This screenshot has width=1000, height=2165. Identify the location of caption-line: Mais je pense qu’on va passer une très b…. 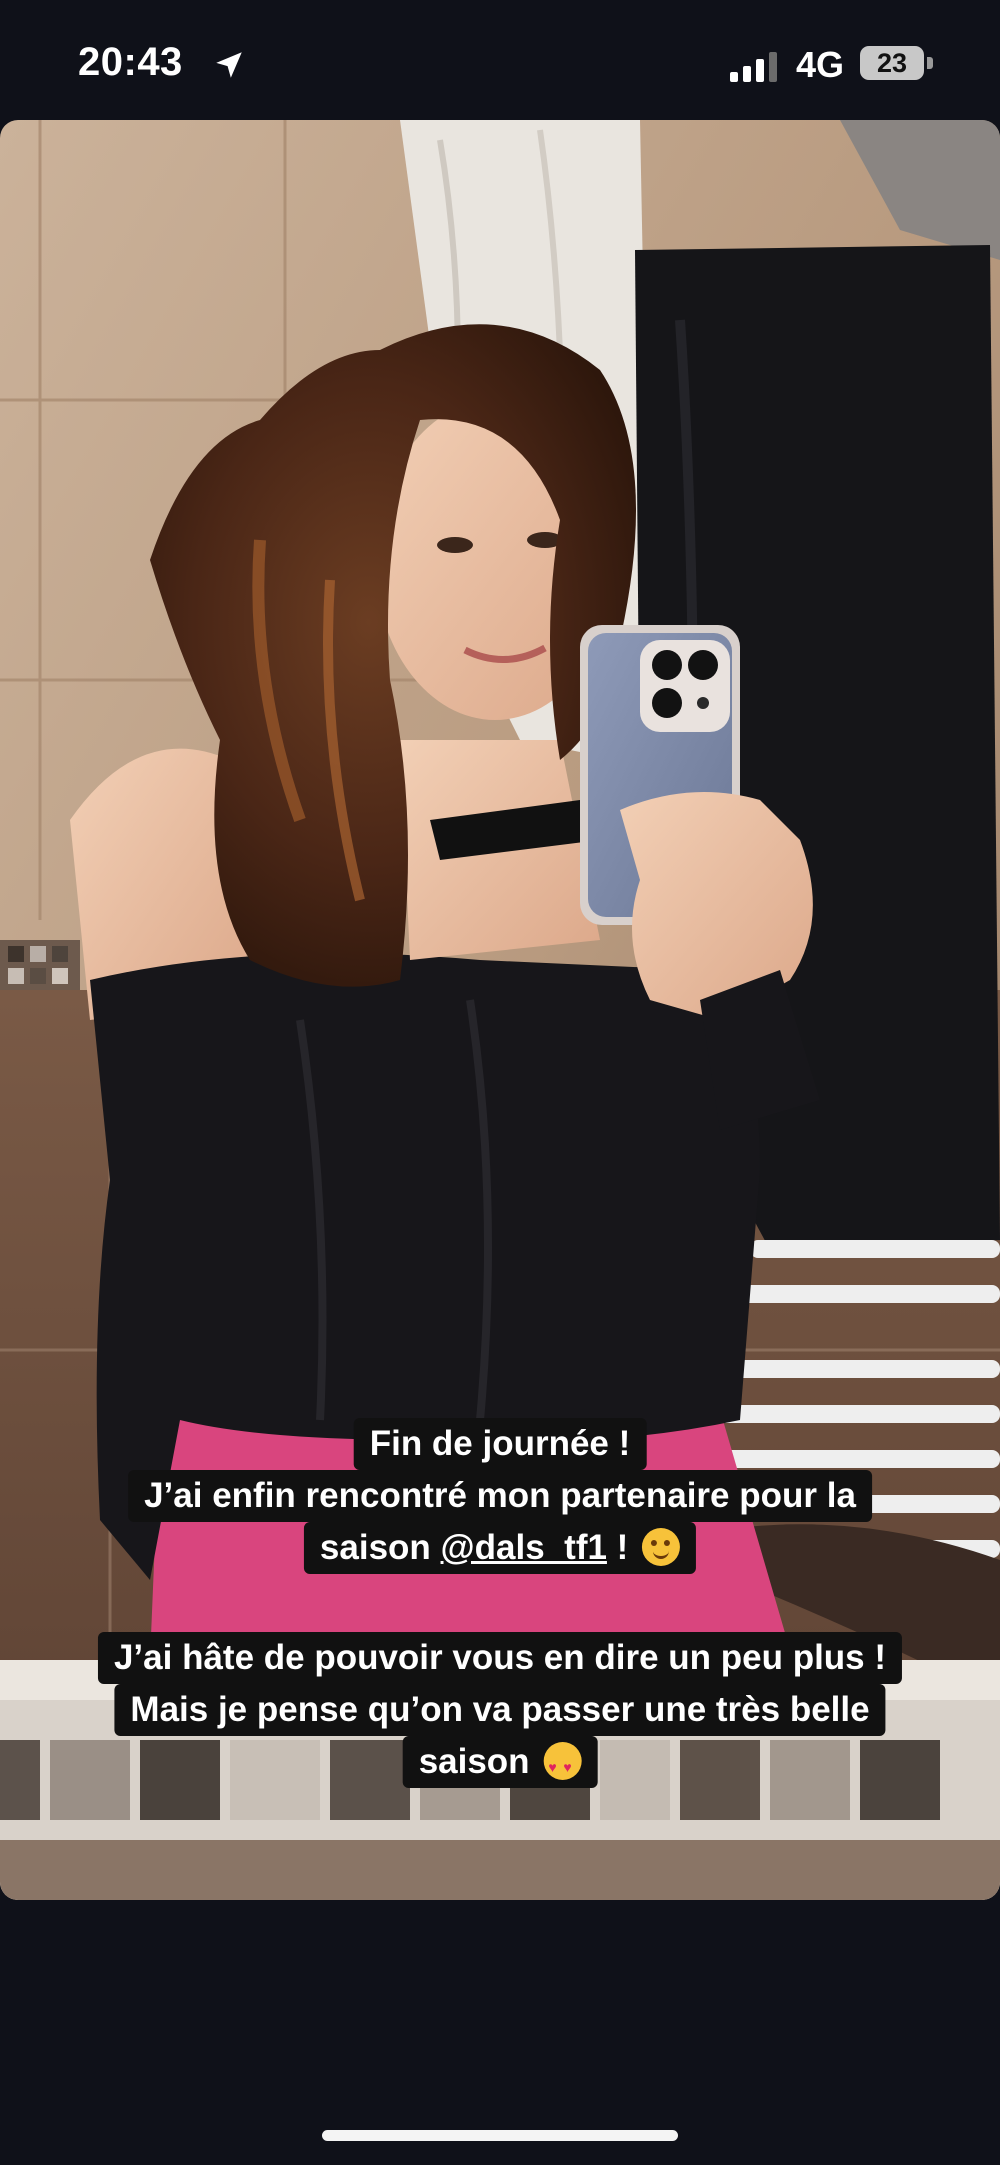
(500, 1710).